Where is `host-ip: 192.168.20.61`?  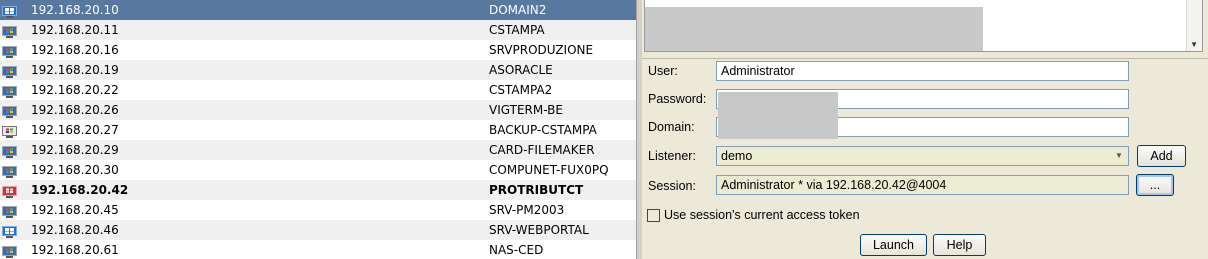 host-ip: 192.168.20.61 is located at coordinates (75, 250).